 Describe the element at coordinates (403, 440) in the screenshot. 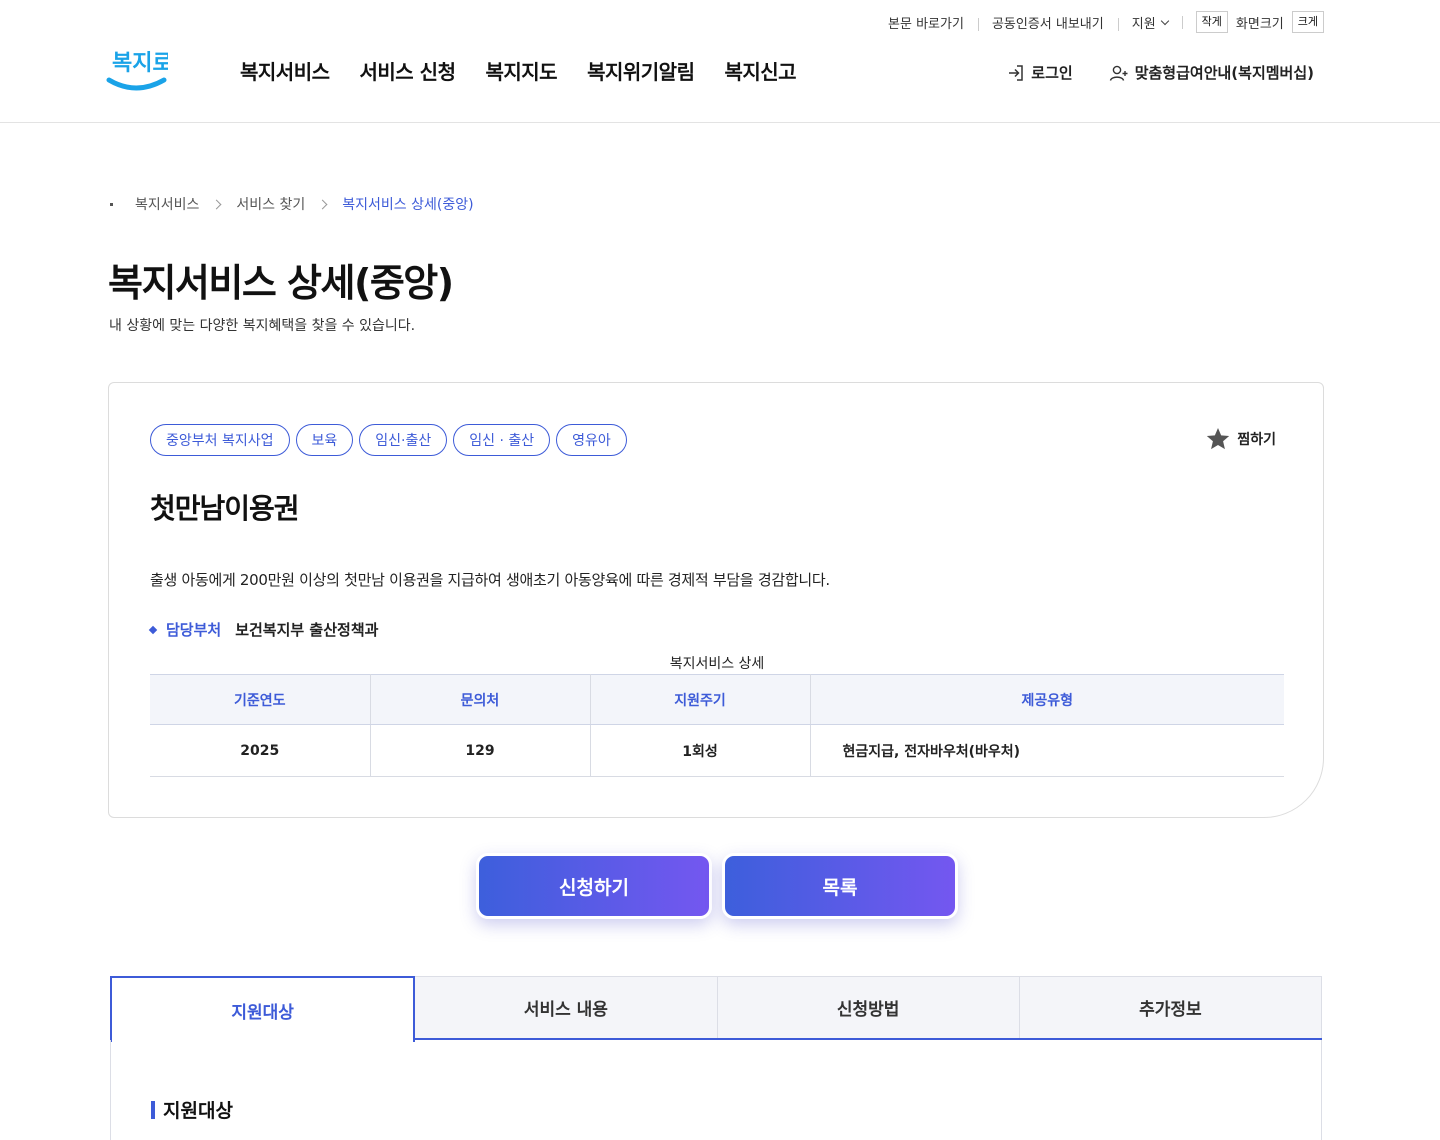

I see `tag-pregnancy-birth: 임신·출산` at that location.